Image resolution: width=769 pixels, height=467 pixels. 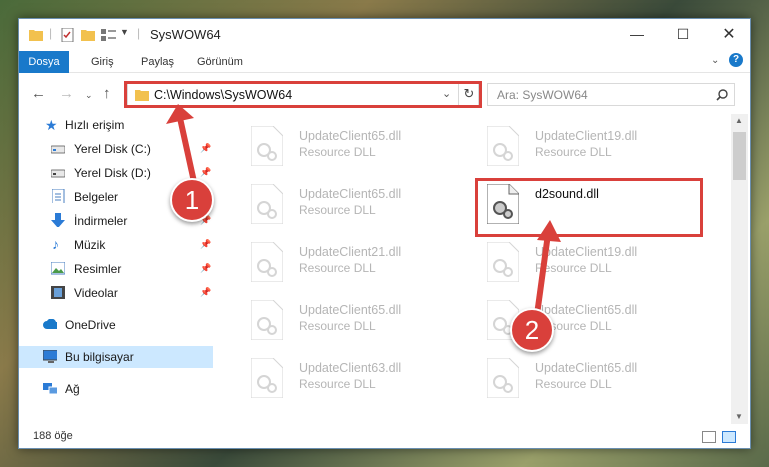 What do you see at coordinates (192, 200) in the screenshot?
I see `callout-badge-1: 1` at bounding box center [192, 200].